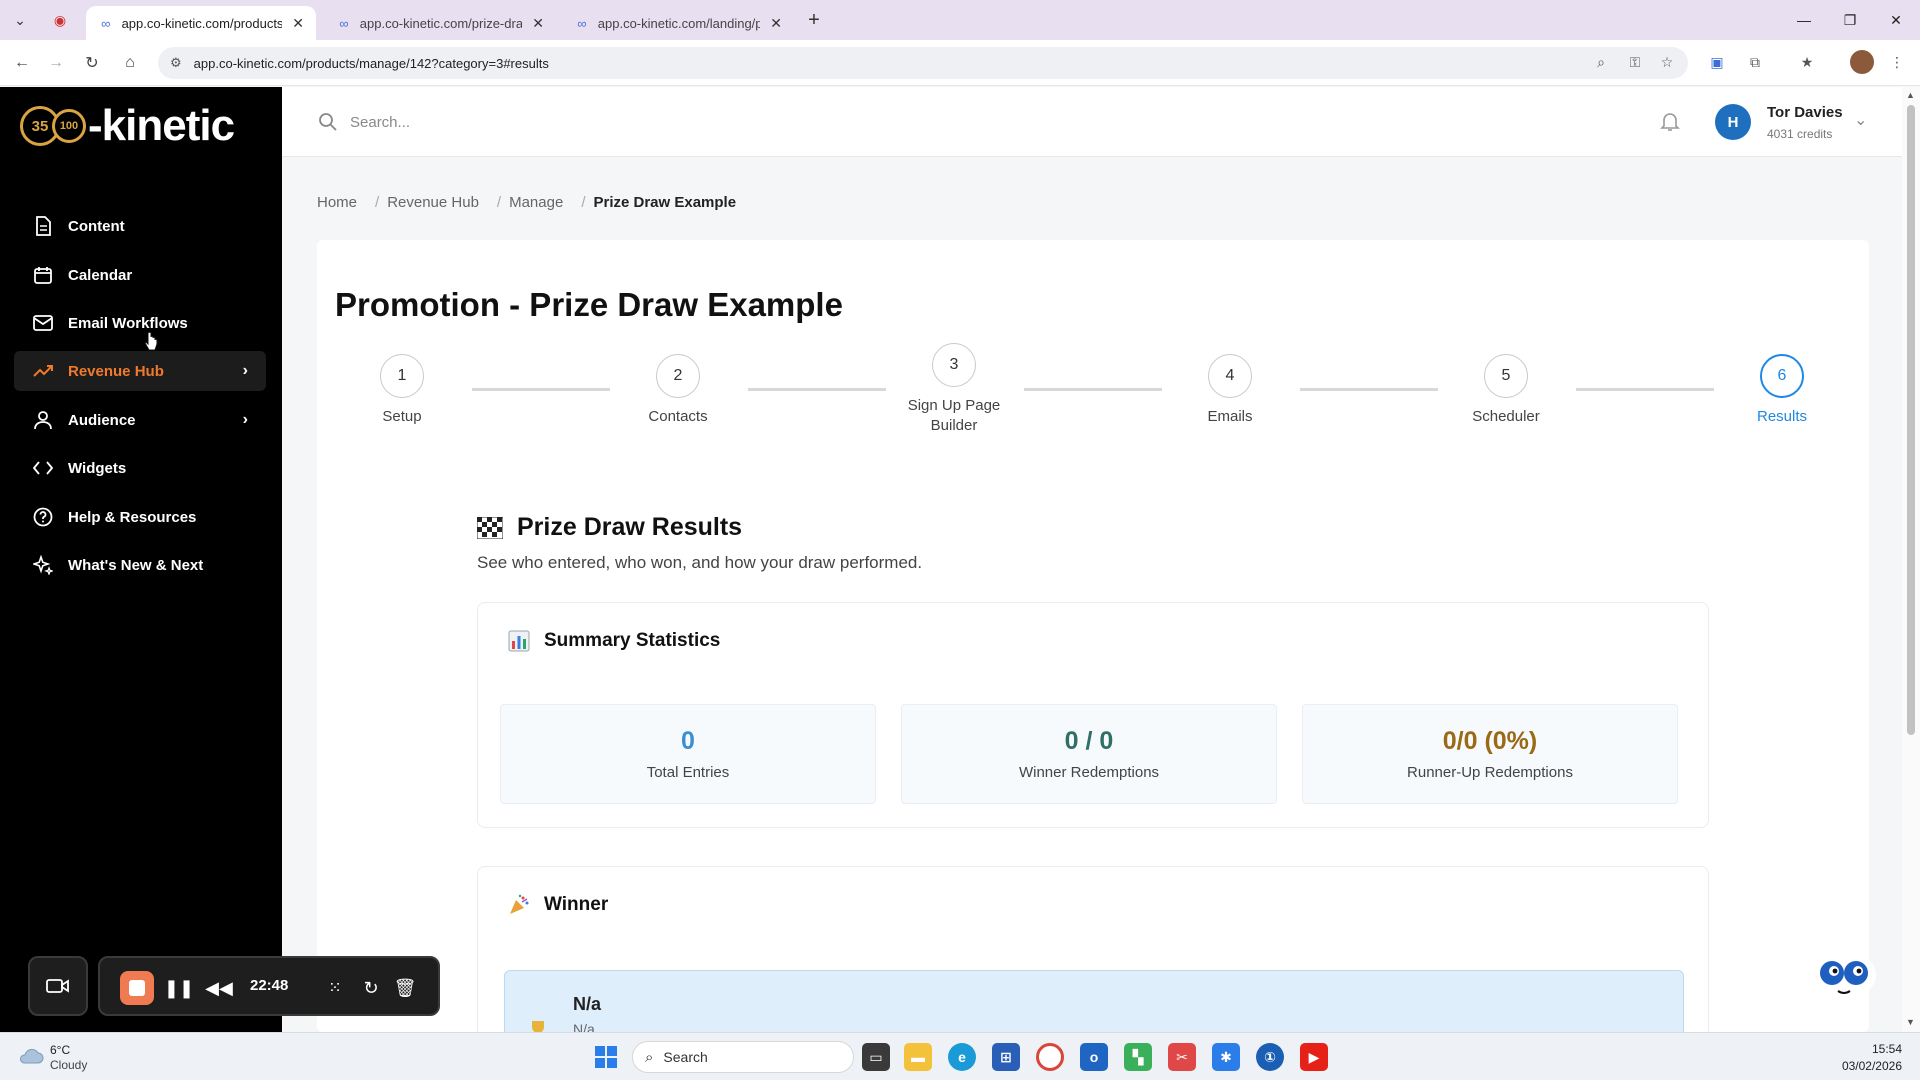  What do you see at coordinates (1182, 1057) in the screenshot?
I see `snipping-tool-icon: ✂` at bounding box center [1182, 1057].